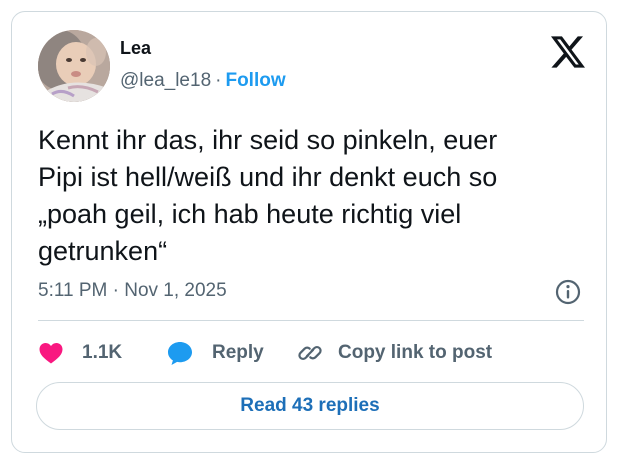 This screenshot has height=466, width=620. I want to click on follow-button: Follow, so click(255, 80).